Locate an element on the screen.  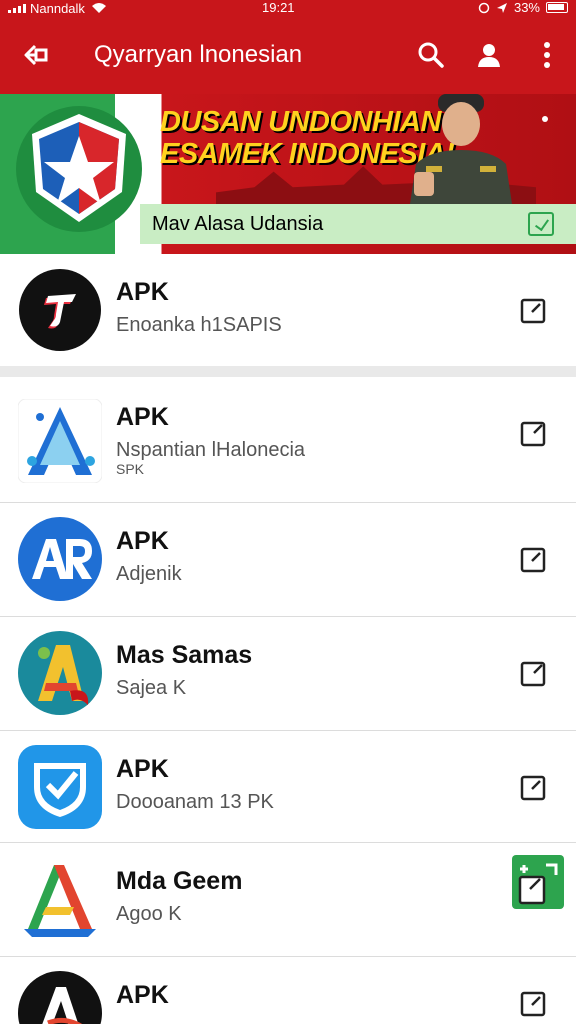
arrow-back-icon is located at coordinates (36, 55).